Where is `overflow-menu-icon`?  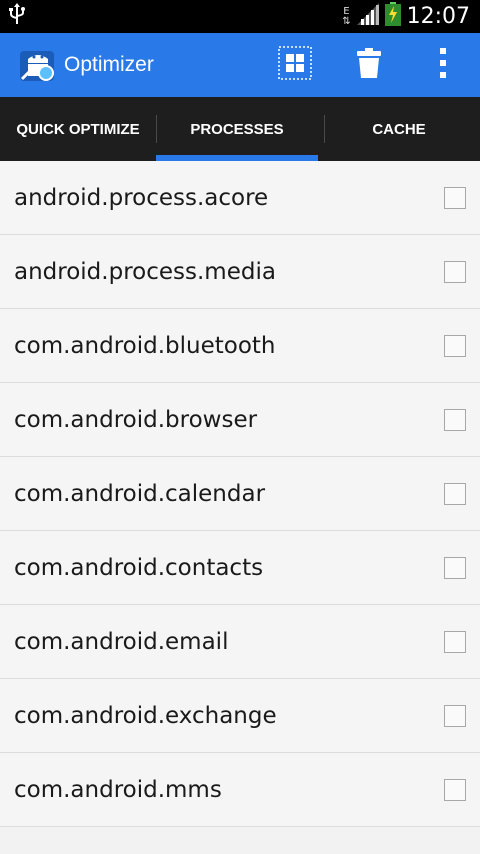
overflow-menu-icon is located at coordinates (443, 65).